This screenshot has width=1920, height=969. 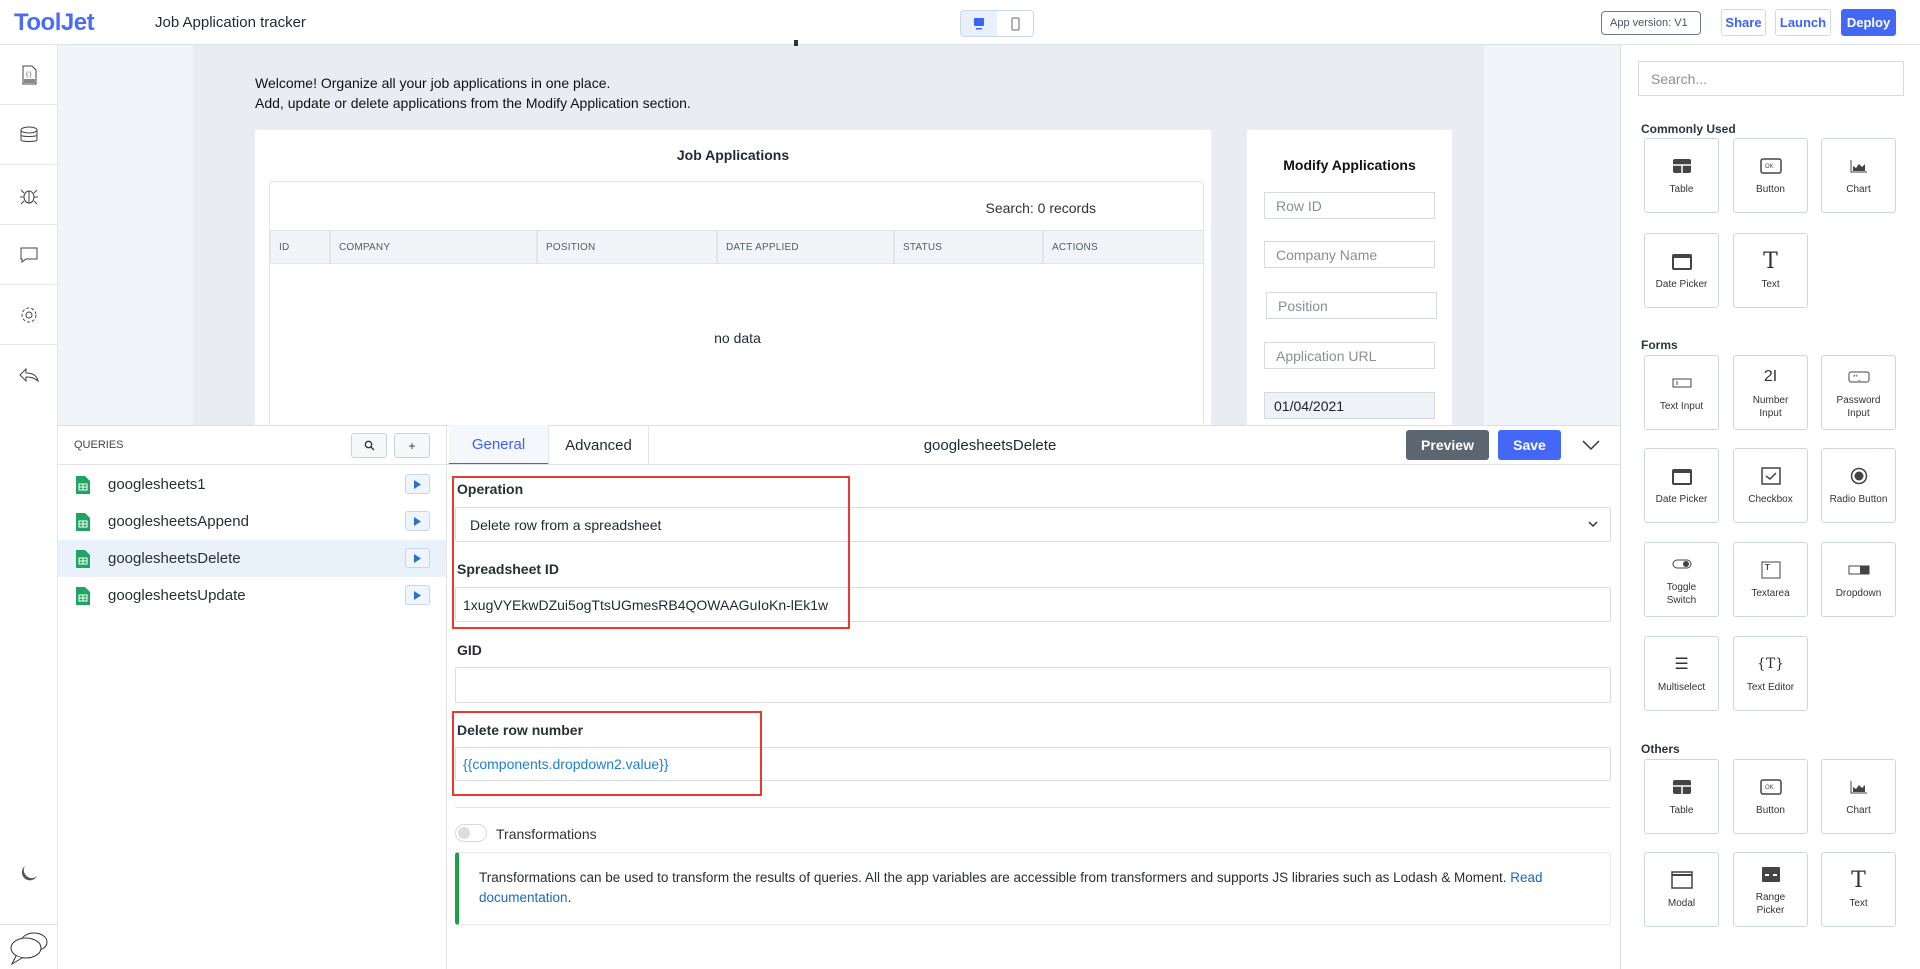 I want to click on column-header-id: ID, so click(x=300, y=247).